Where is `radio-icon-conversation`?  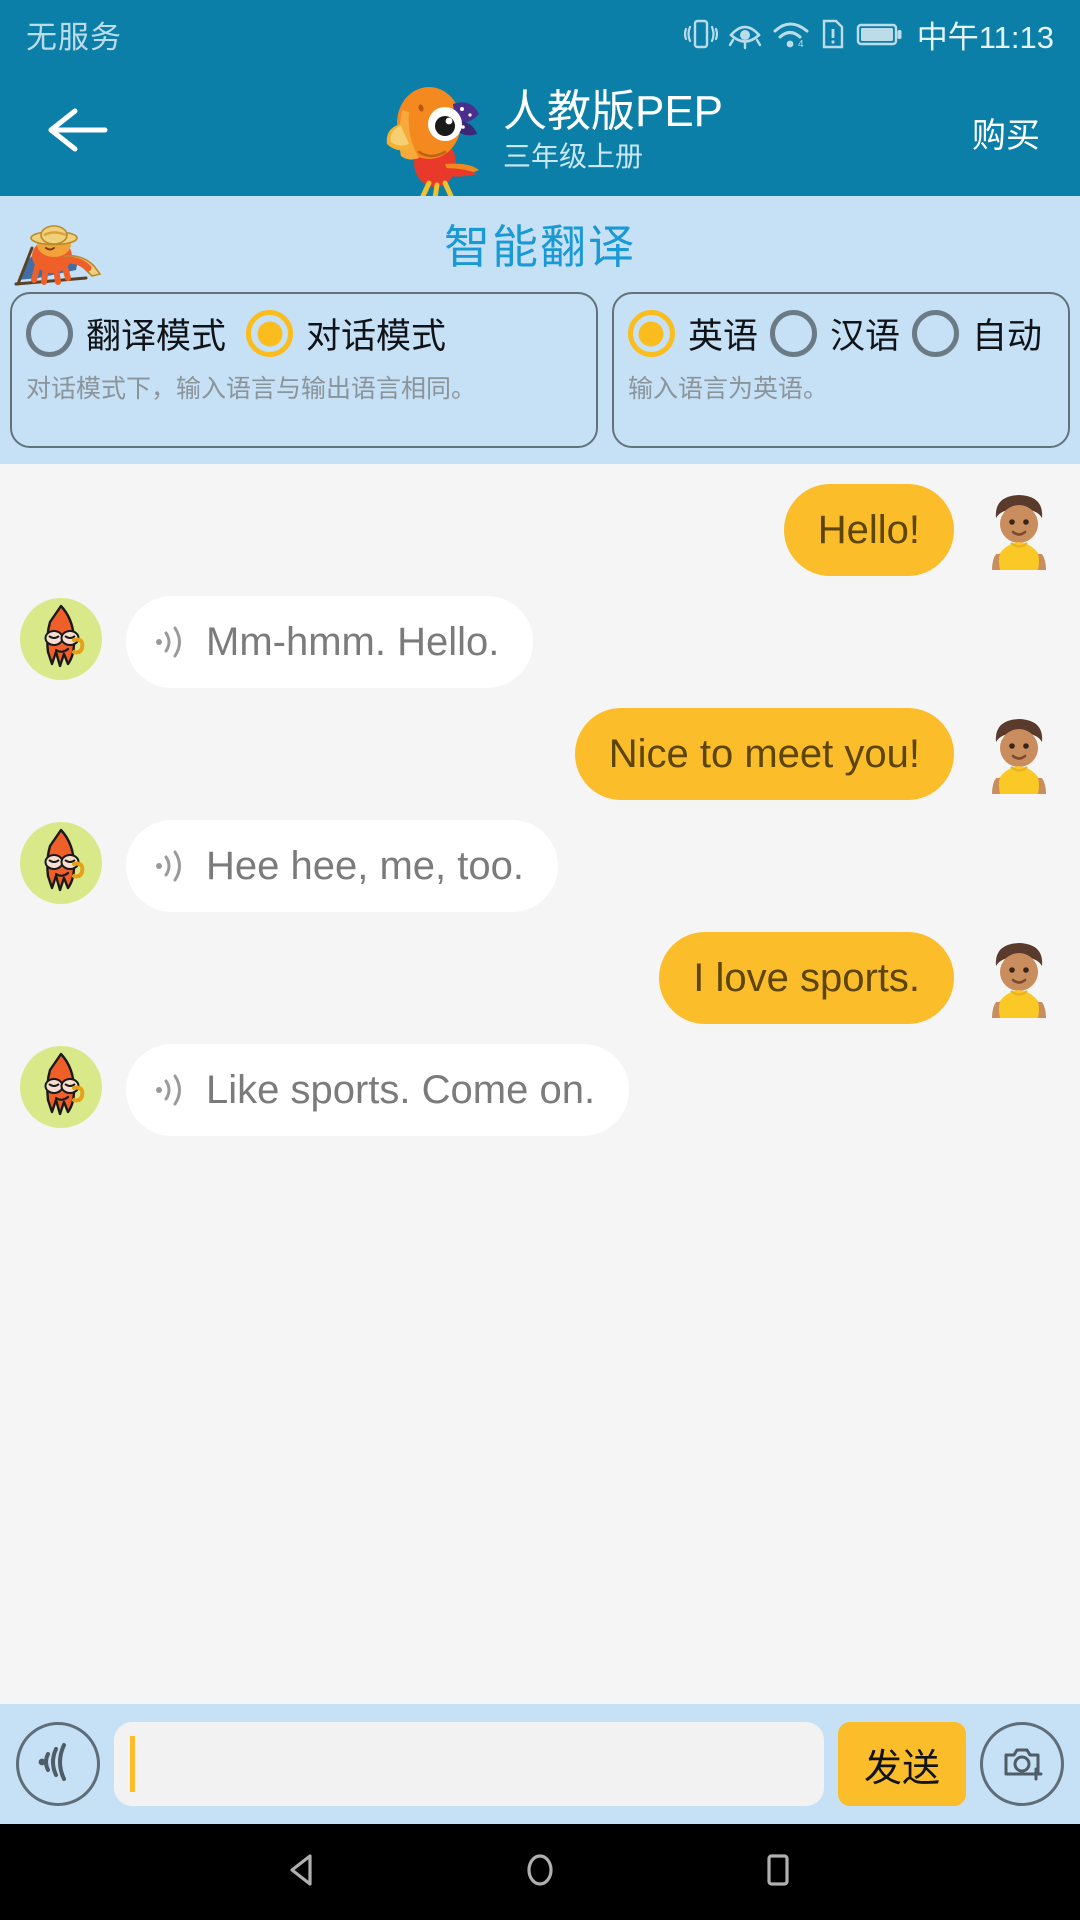 radio-icon-conversation is located at coordinates (270, 333).